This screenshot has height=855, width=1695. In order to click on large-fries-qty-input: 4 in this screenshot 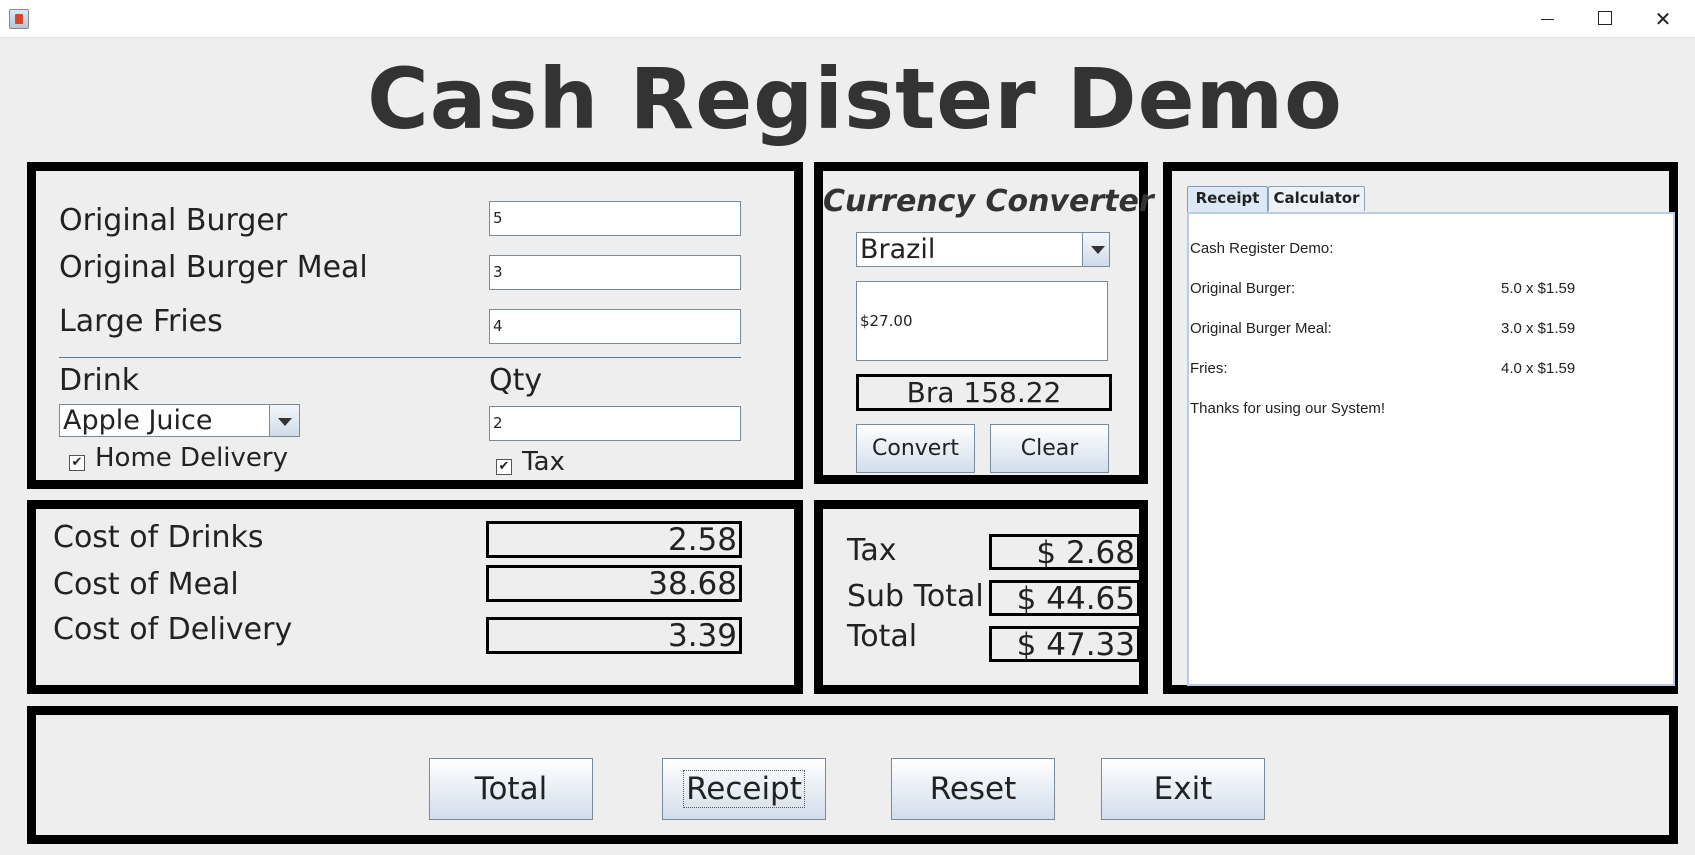, I will do `click(615, 326)`.